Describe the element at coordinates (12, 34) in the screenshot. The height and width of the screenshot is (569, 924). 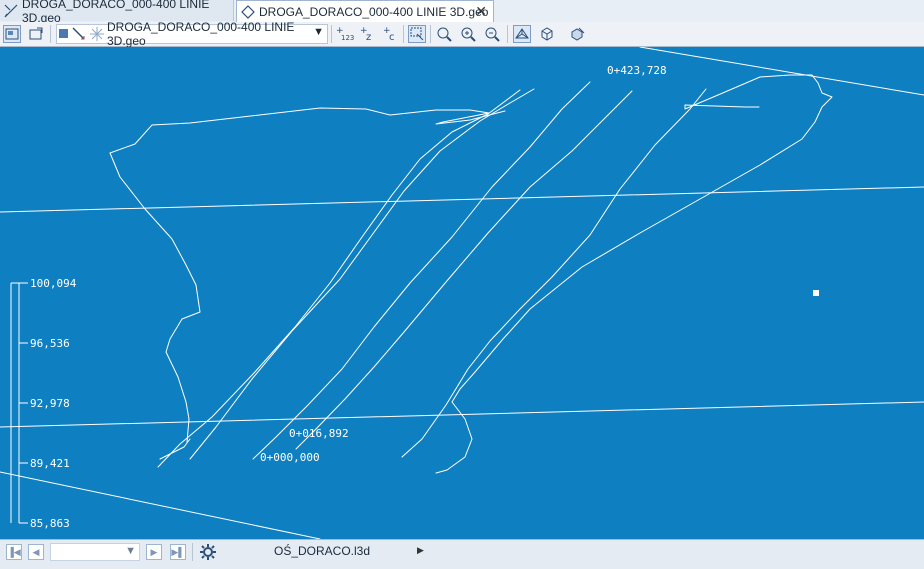
I see `layers-icon` at that location.